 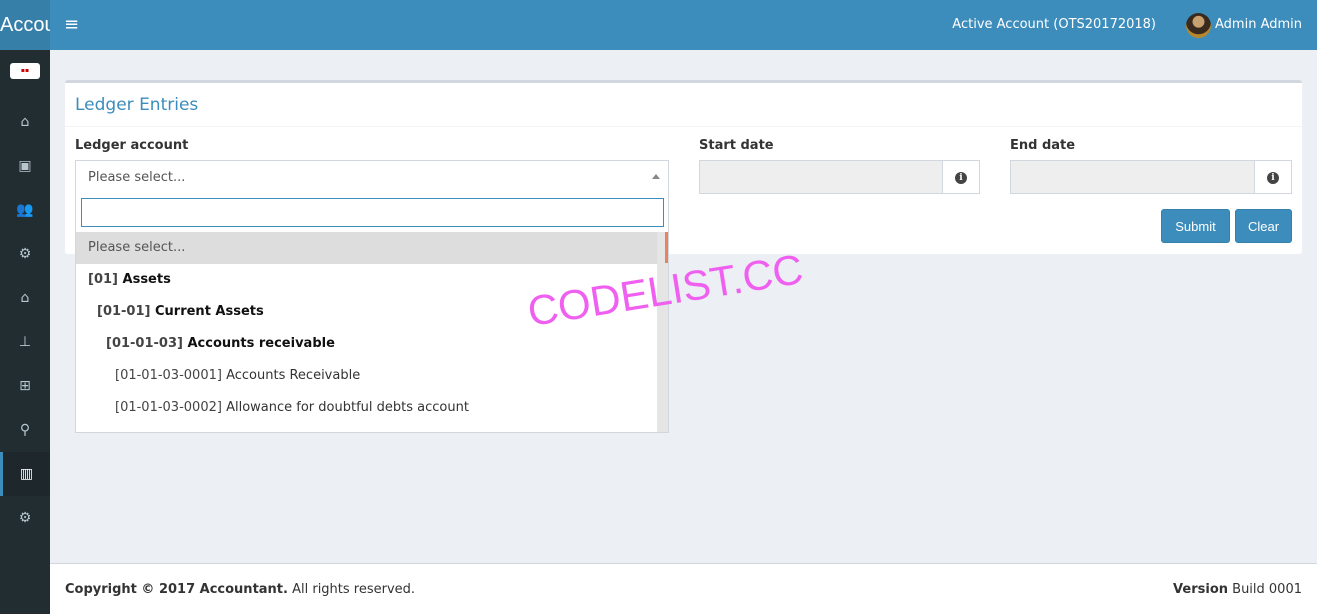 What do you see at coordinates (1195, 226) in the screenshot?
I see `submit-button: Submit` at bounding box center [1195, 226].